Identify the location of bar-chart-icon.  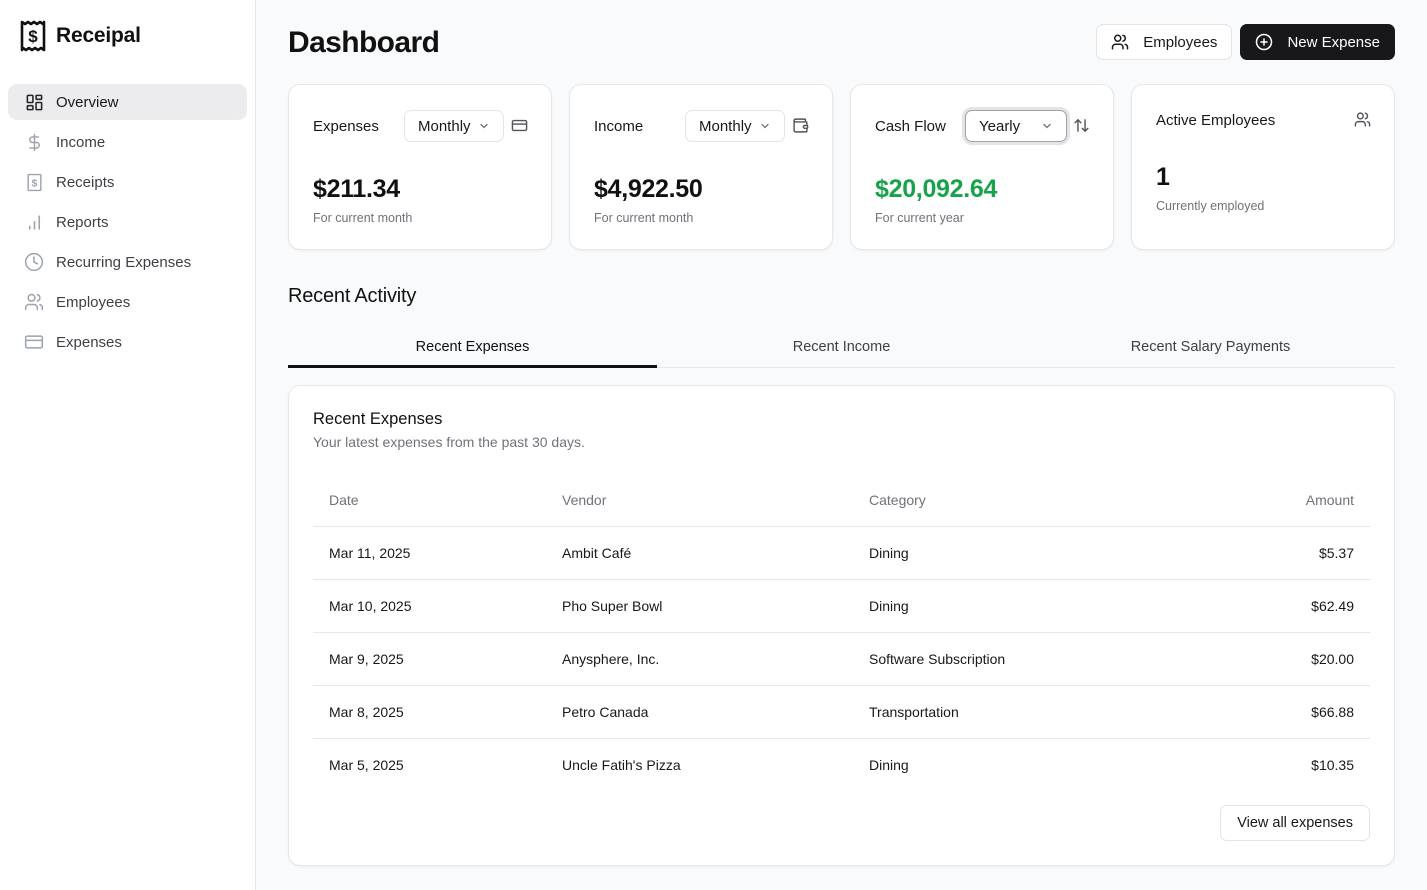
(34, 222).